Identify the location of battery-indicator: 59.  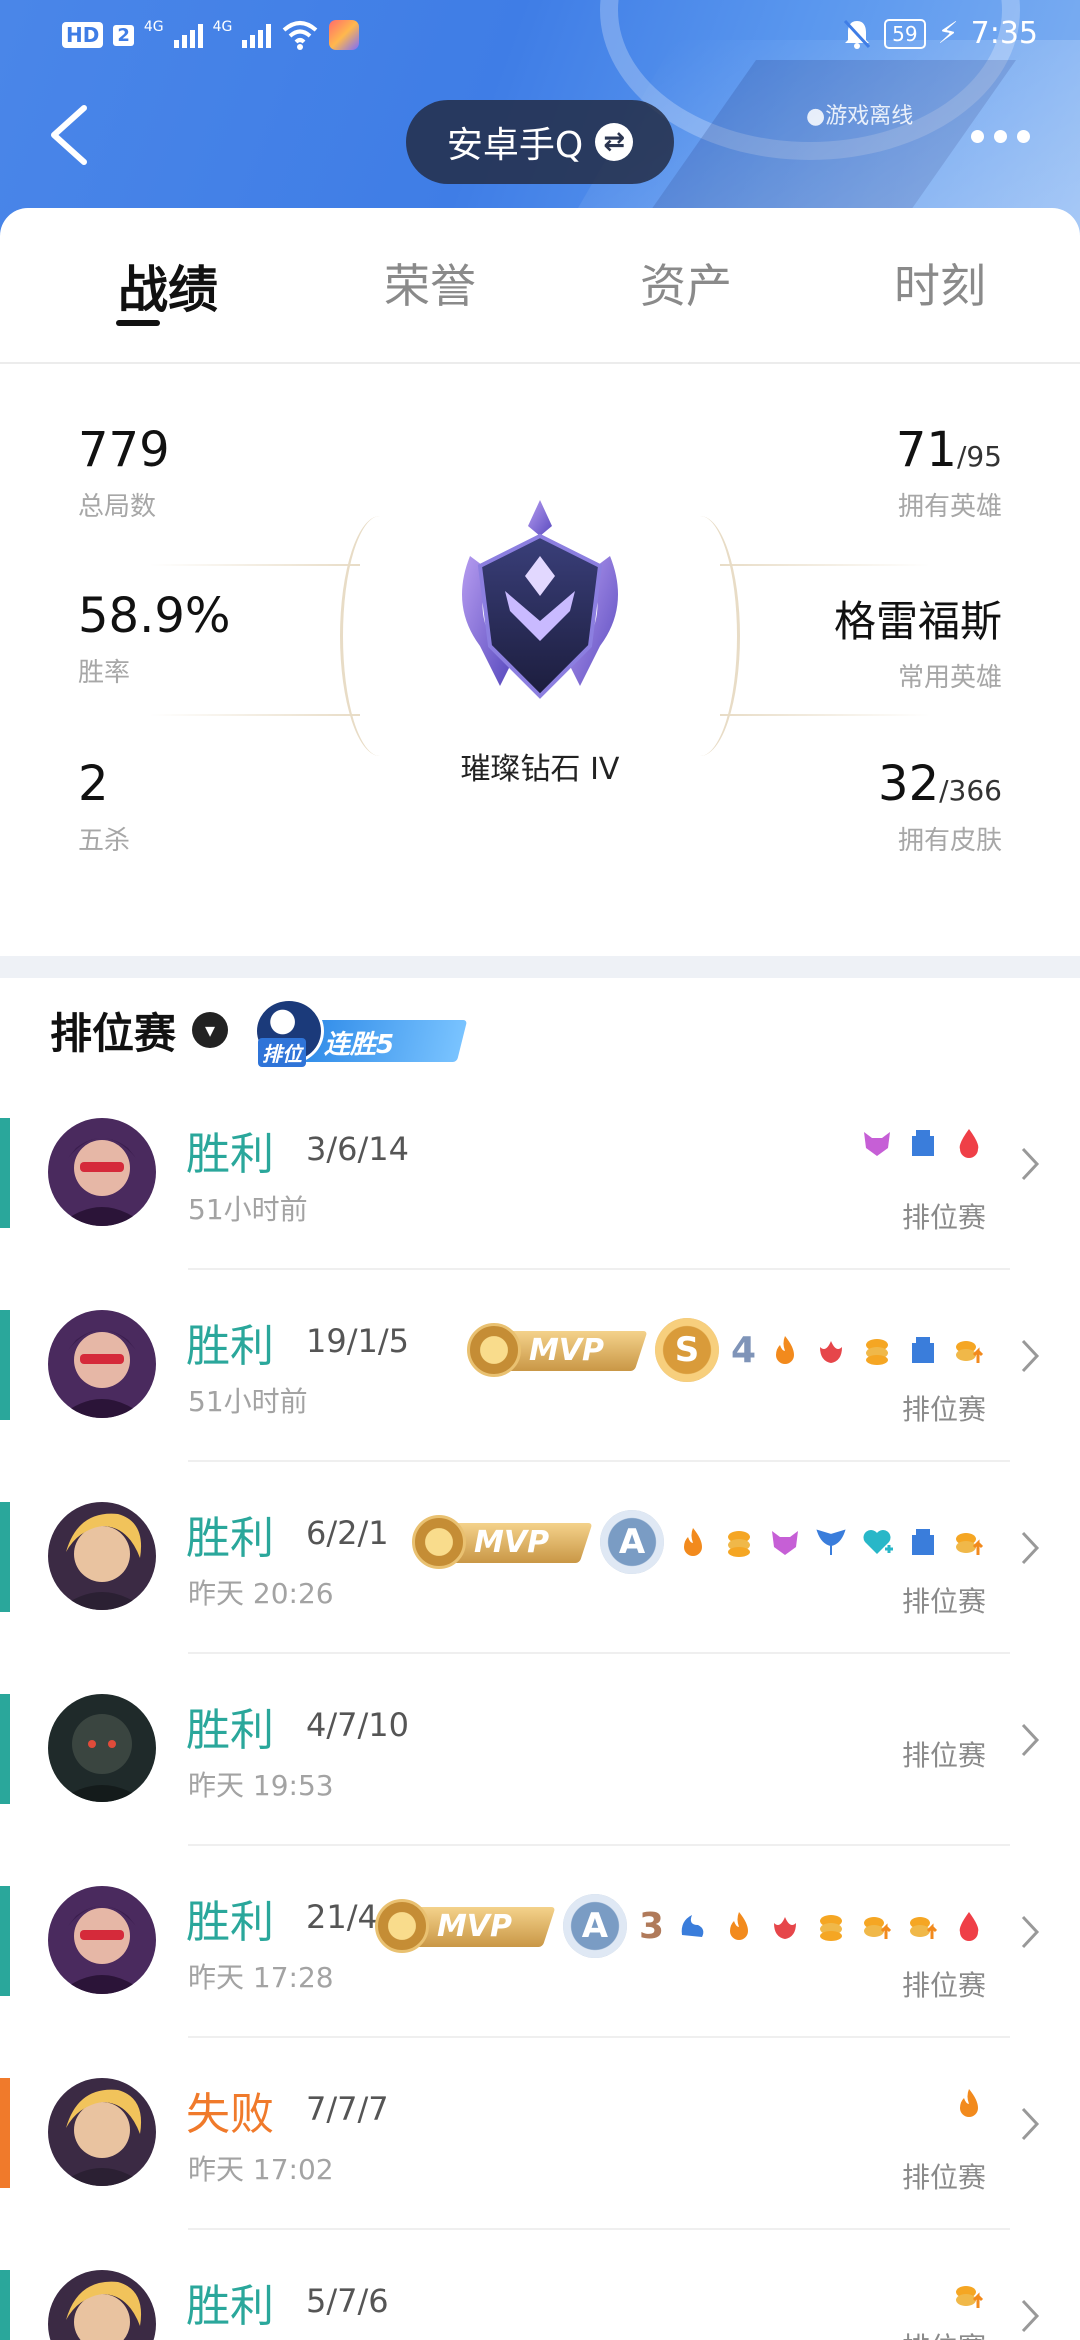
(905, 33).